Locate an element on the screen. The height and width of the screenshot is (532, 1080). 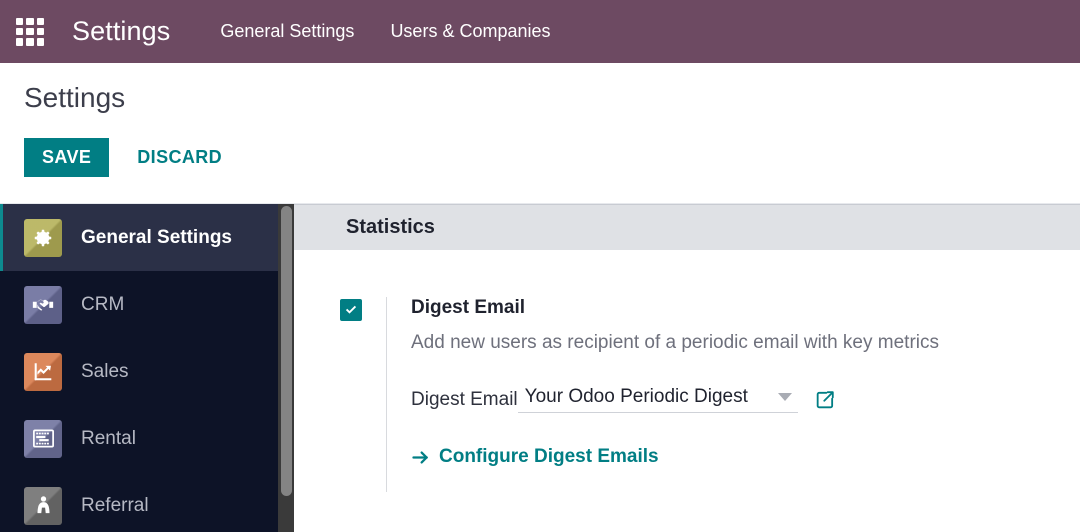
apps-grid-icon is located at coordinates (30, 31).